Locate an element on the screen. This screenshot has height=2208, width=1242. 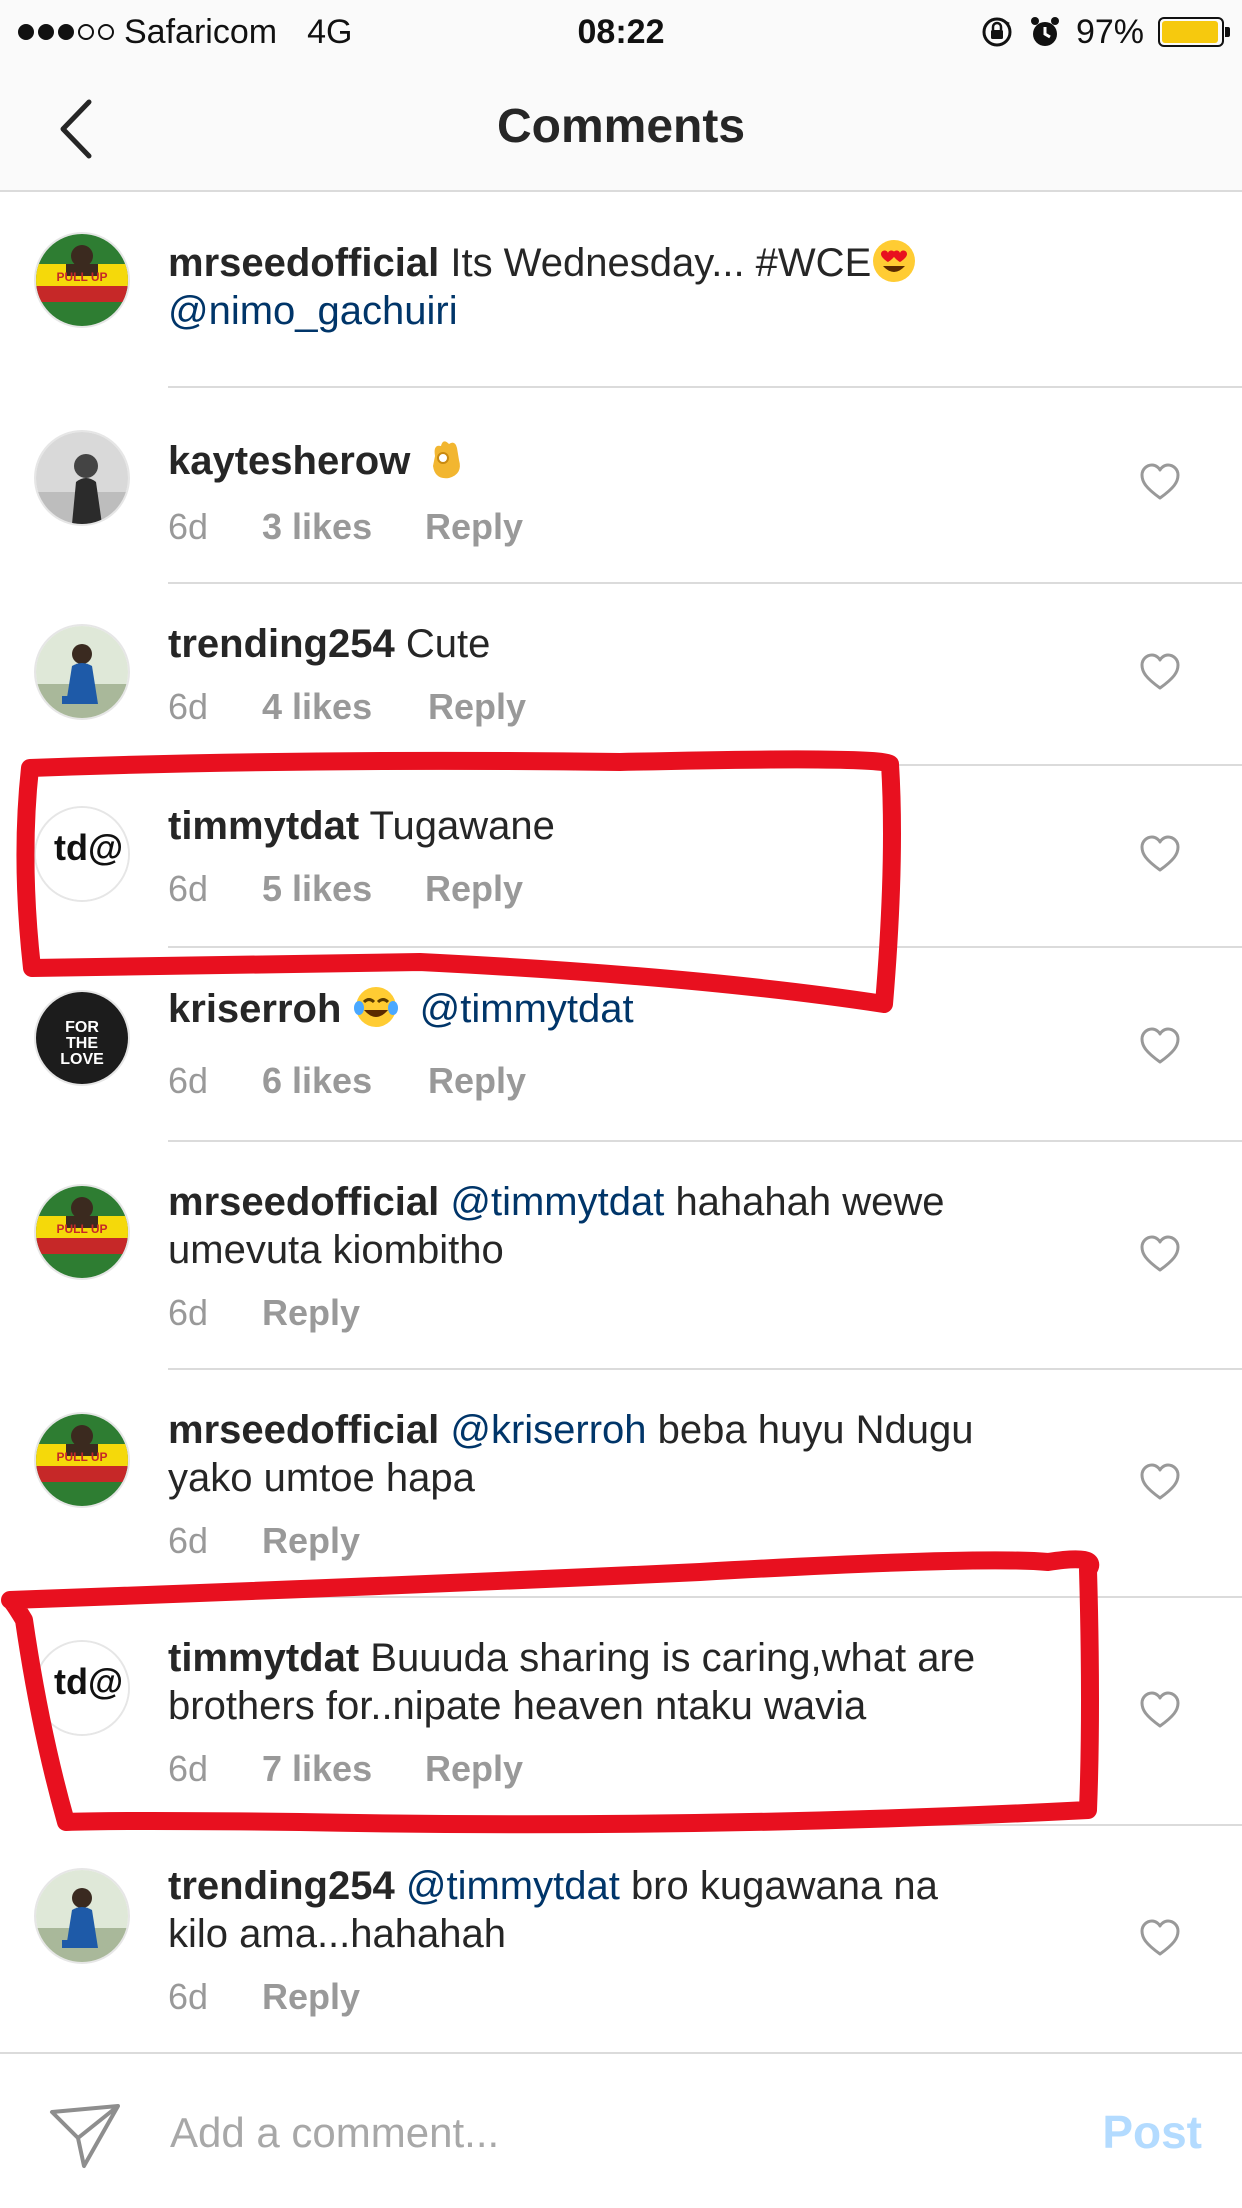
comment-body: beba huyu Ndugu is located at coordinates (815, 1430).